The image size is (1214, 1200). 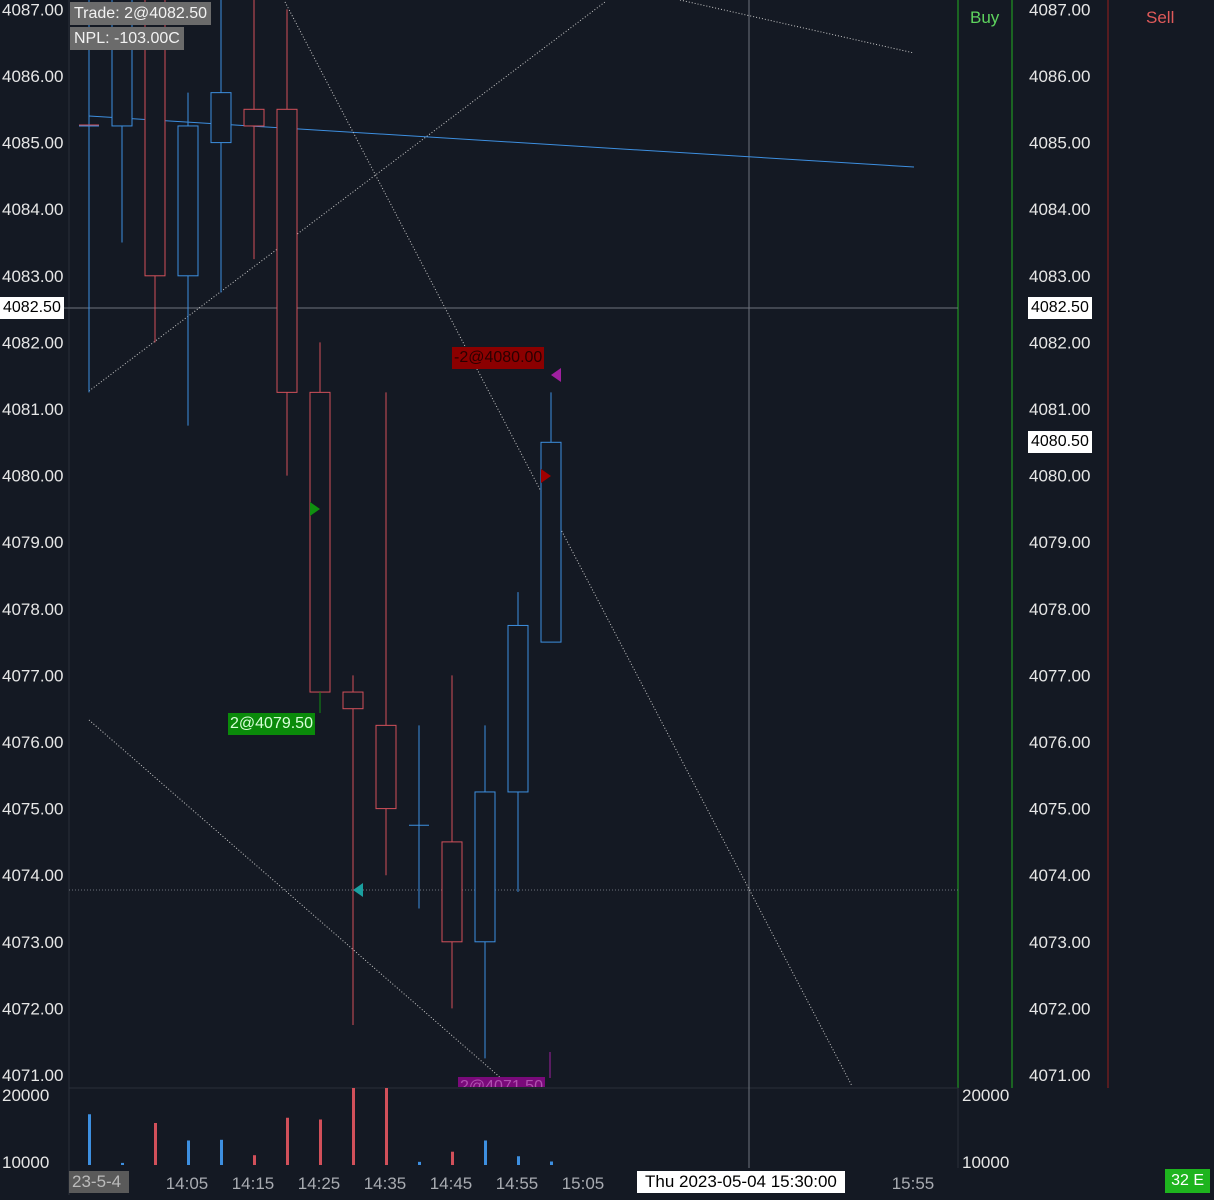 I want to click on buy-fill-label: 2@4079.50, so click(x=271, y=724).